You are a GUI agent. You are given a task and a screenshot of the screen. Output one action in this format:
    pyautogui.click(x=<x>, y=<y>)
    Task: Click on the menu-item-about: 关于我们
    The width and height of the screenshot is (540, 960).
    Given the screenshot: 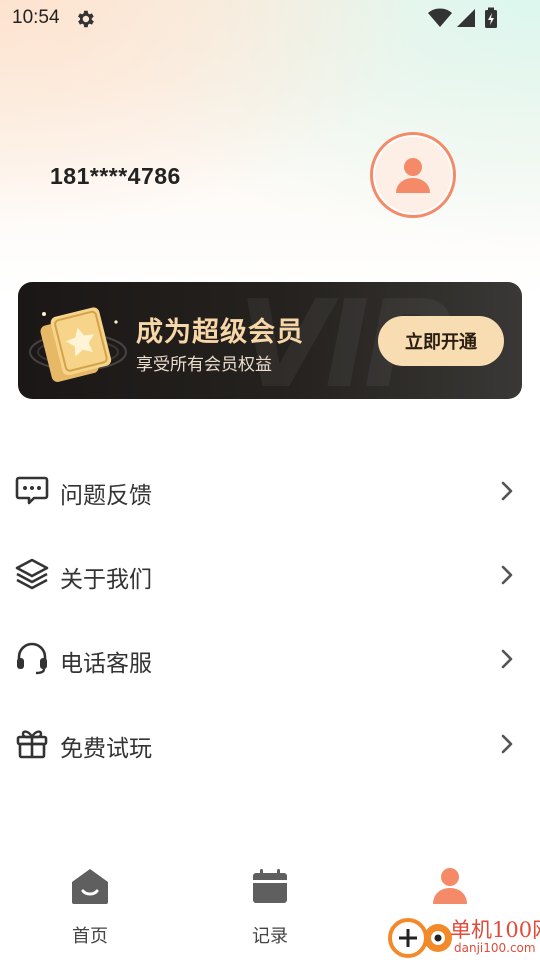 What is the action you would take?
    pyautogui.click(x=270, y=575)
    